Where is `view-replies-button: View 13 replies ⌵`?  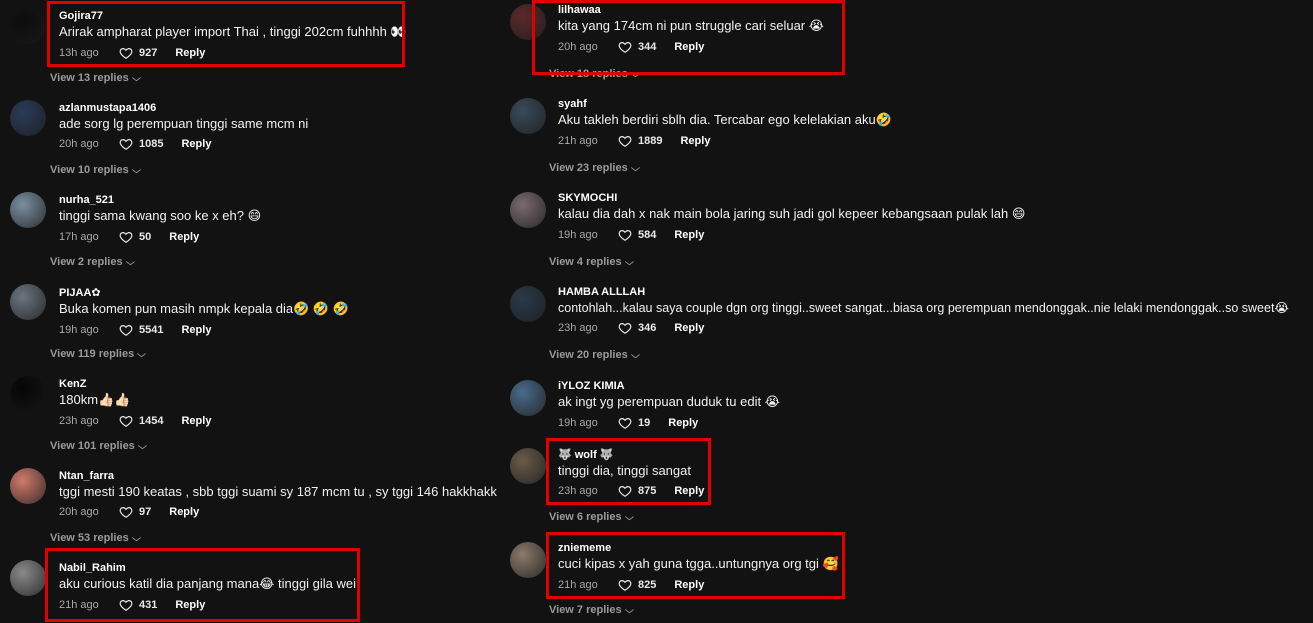
view-replies-button: View 13 replies ⌵ is located at coordinates (95, 78).